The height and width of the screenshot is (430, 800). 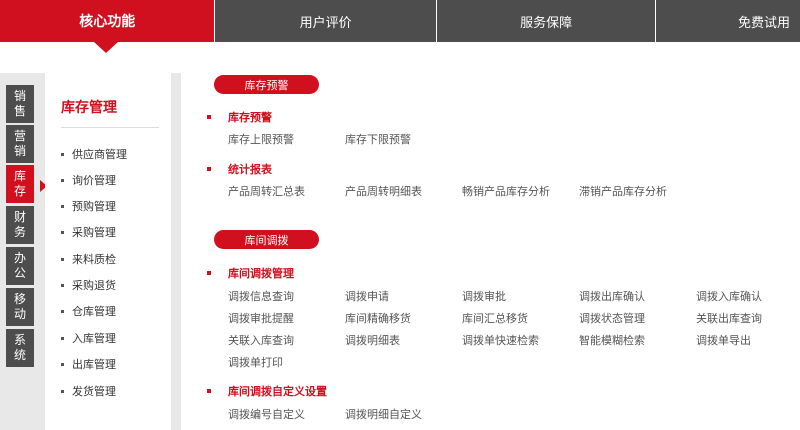 I want to click on submenu-item-inquiry: 询价管理, so click(x=88, y=180).